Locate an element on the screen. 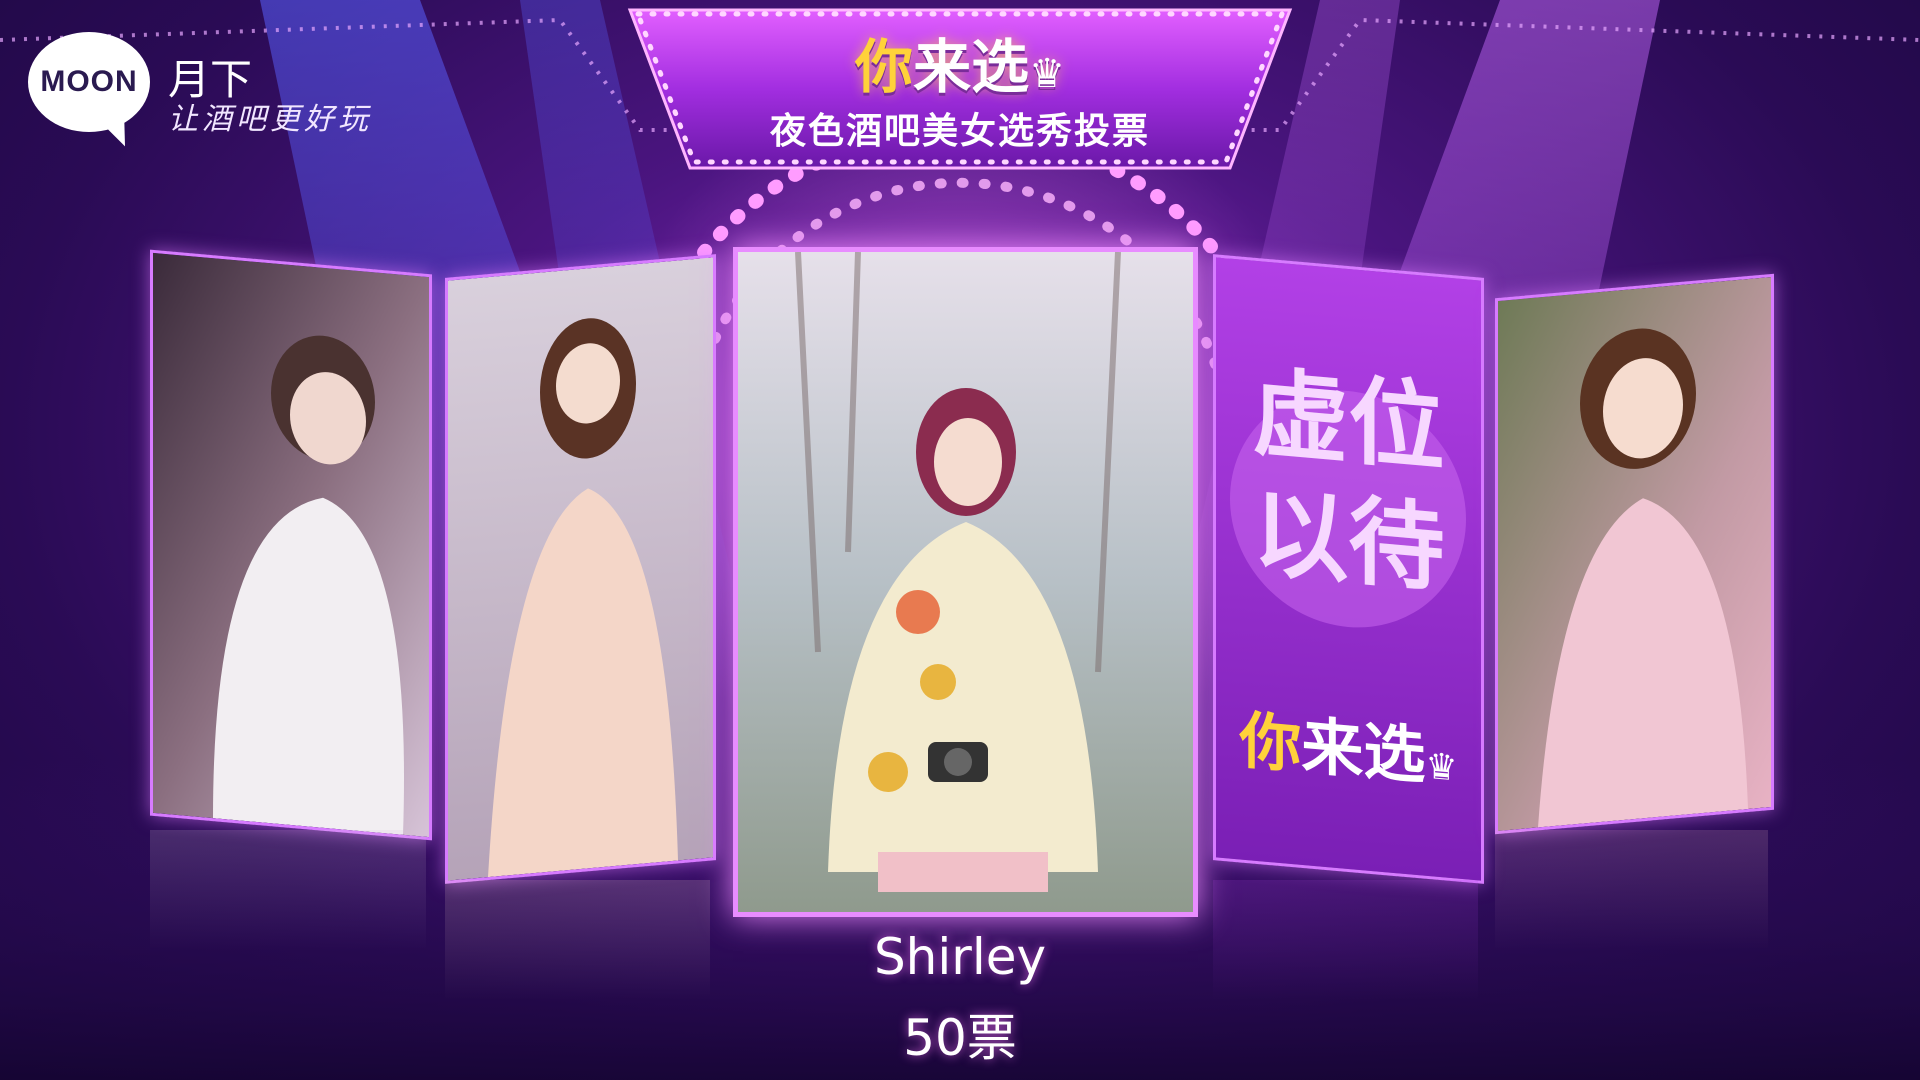 The height and width of the screenshot is (1080, 1920). header-subtitle: 夜色酒吧美女选秀投票 is located at coordinates (959, 131).